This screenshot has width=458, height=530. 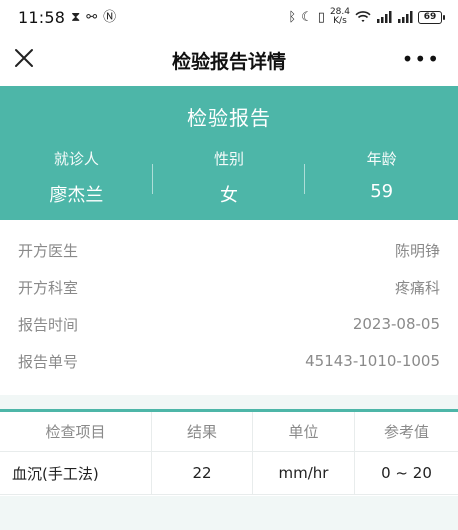 What do you see at coordinates (406, 473) in the screenshot?
I see `cell-reference: 0 ~ 20` at bounding box center [406, 473].